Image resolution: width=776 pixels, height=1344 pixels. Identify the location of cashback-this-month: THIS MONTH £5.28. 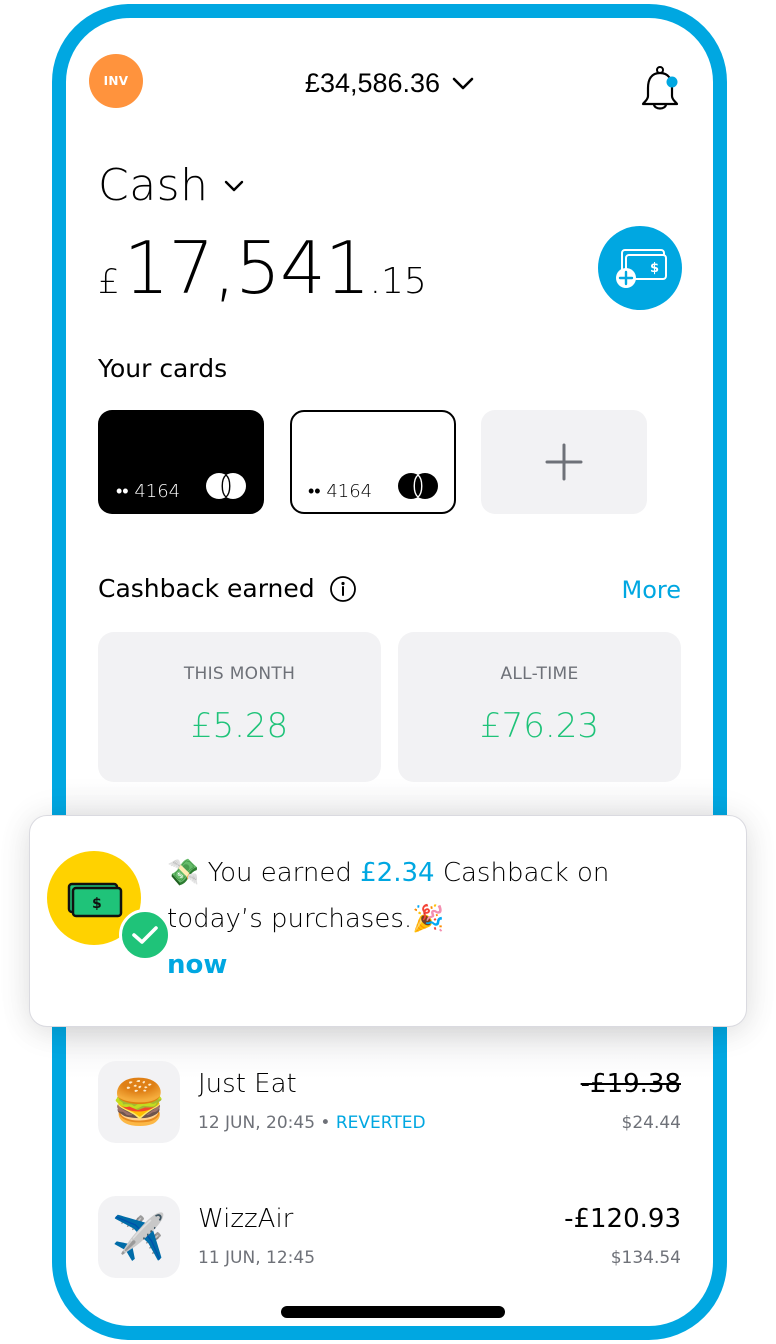
(239, 707).